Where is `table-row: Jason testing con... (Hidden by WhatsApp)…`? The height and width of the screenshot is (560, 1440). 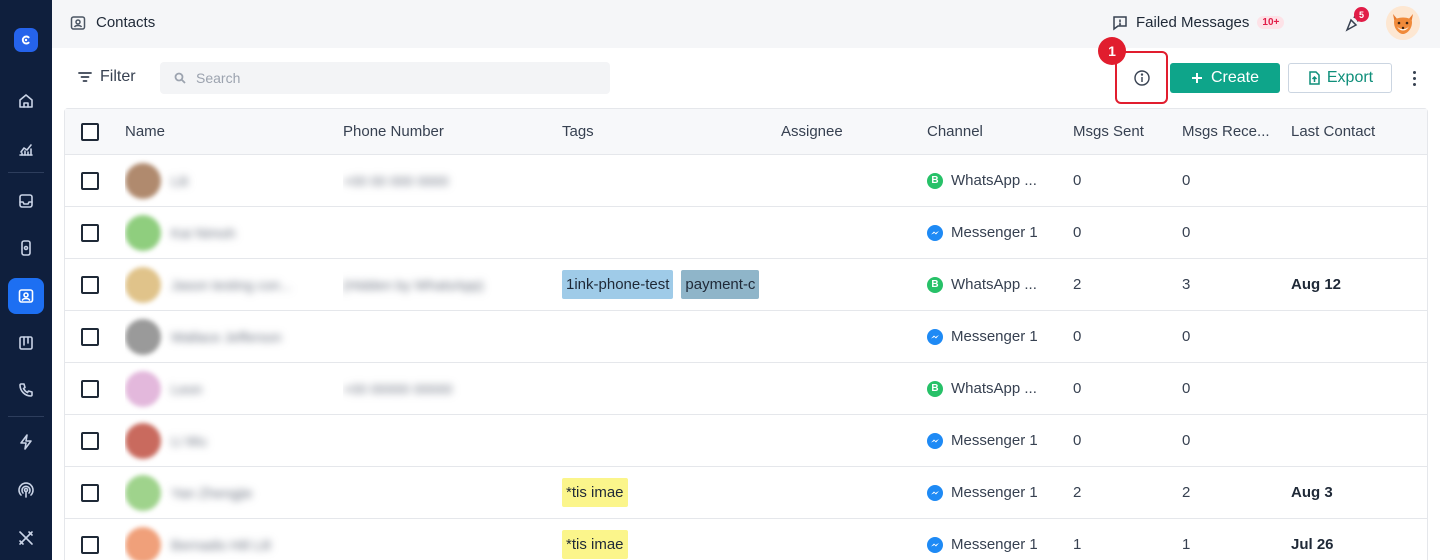 table-row: Jason testing con... (Hidden by WhatsApp)… is located at coordinates (746, 285).